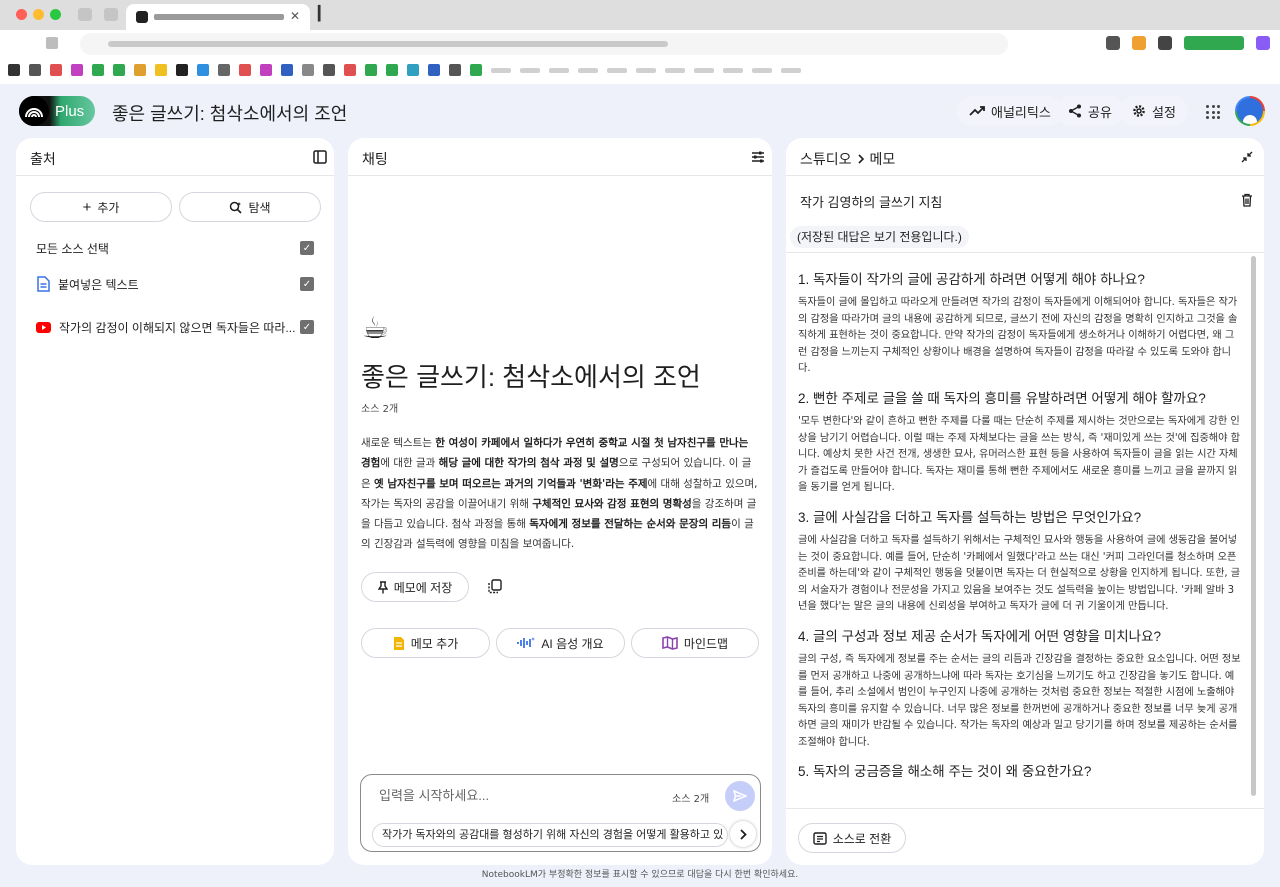 The image size is (1280, 887). Describe the element at coordinates (504, 795) in the screenshot. I see `chat-input` at that location.